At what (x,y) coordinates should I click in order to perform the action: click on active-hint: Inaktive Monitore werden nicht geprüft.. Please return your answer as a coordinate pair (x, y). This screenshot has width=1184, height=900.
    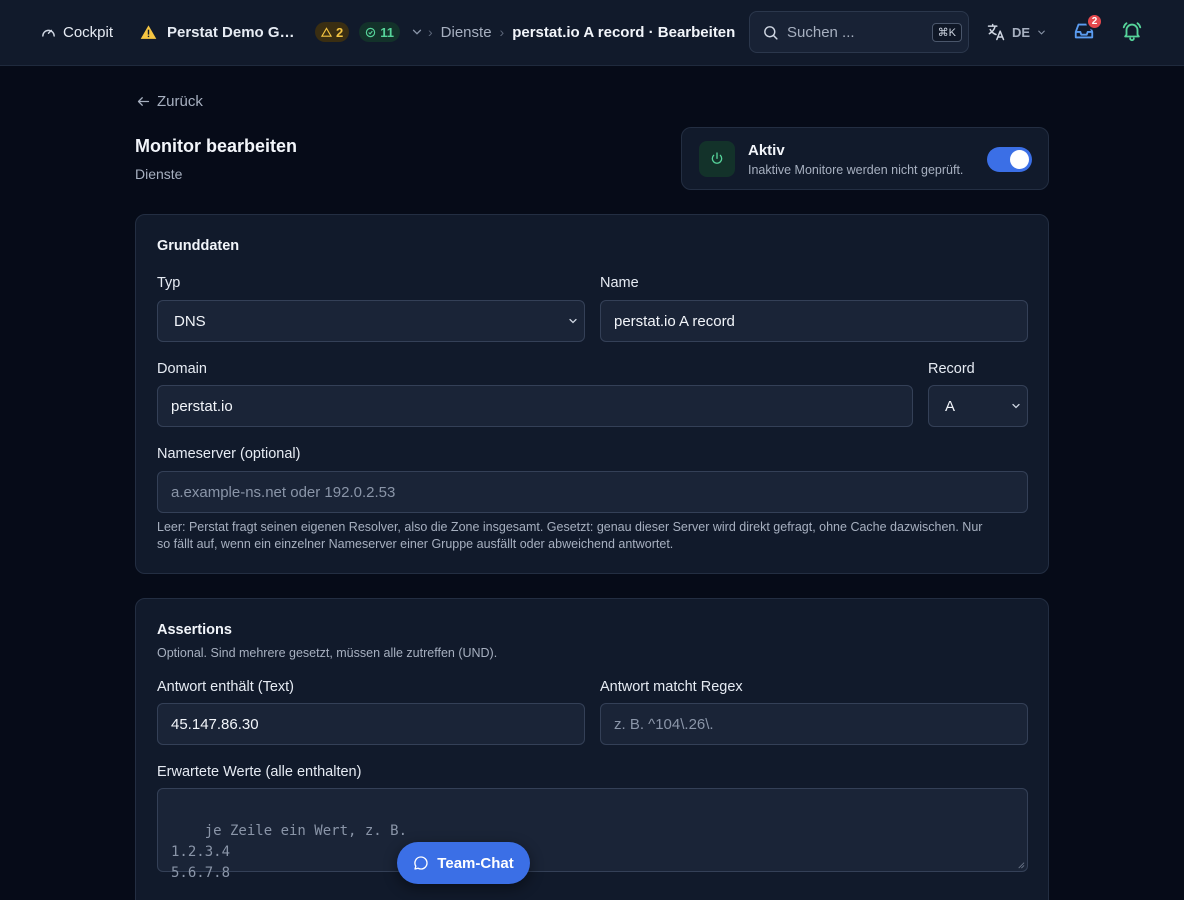
    Looking at the image, I should click on (856, 170).